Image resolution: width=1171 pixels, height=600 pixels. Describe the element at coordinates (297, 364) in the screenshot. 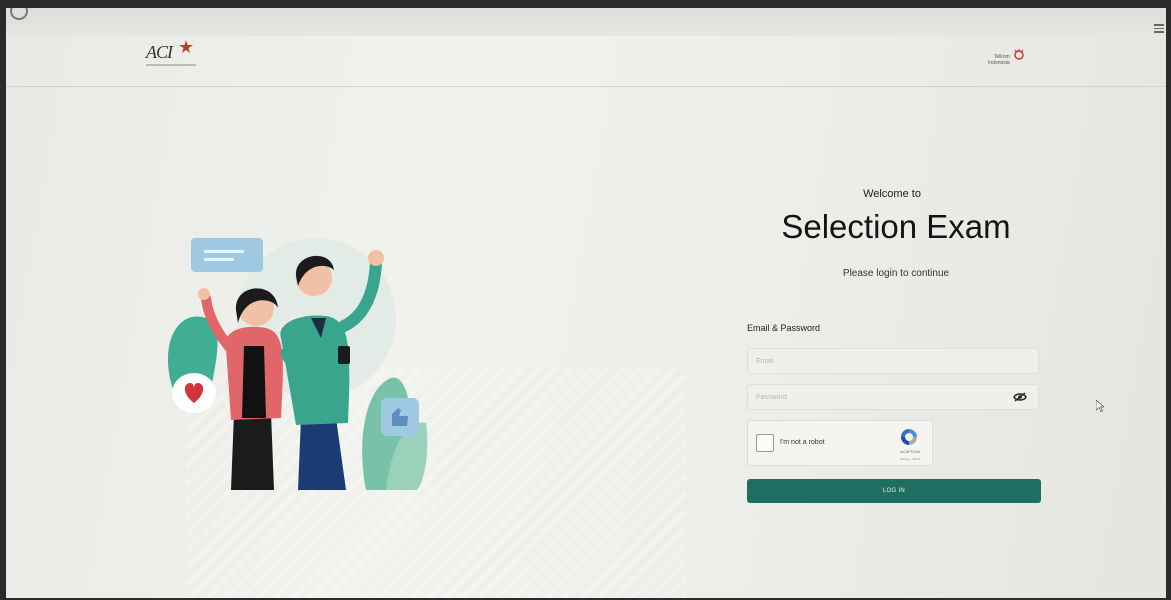

I see `welcome-illustration` at that location.